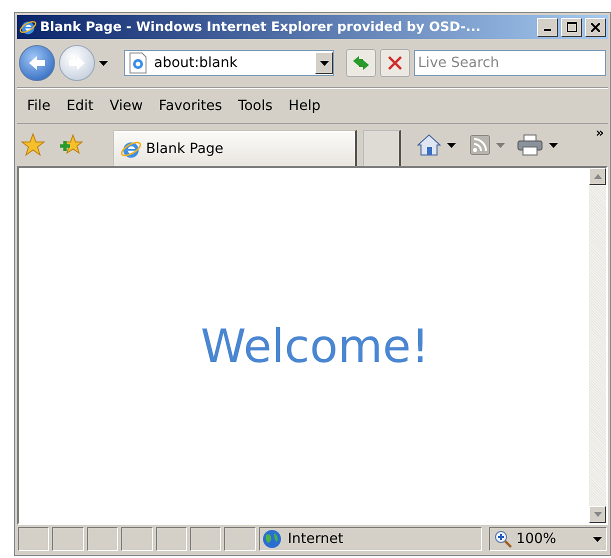 This screenshot has width=611, height=558. What do you see at coordinates (38, 106) in the screenshot?
I see `menu-item: File` at bounding box center [38, 106].